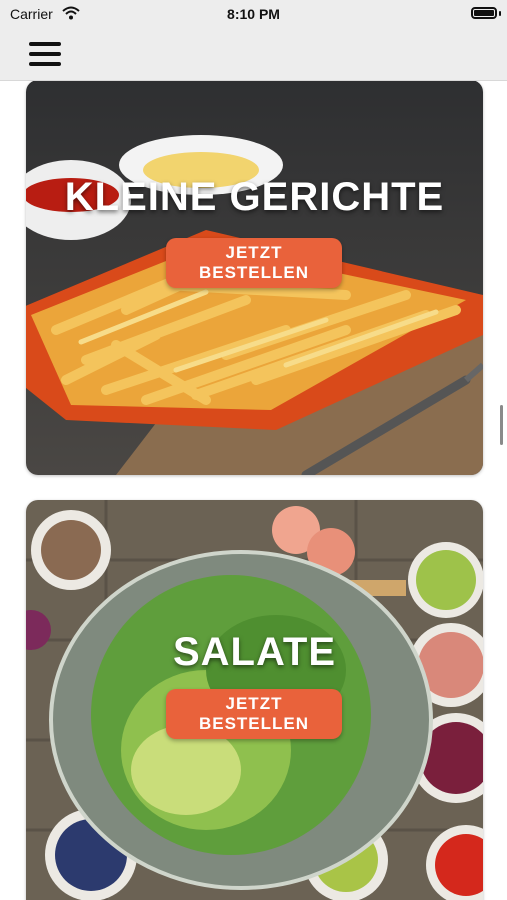  What do you see at coordinates (500, 13) in the screenshot?
I see `battery-tip` at bounding box center [500, 13].